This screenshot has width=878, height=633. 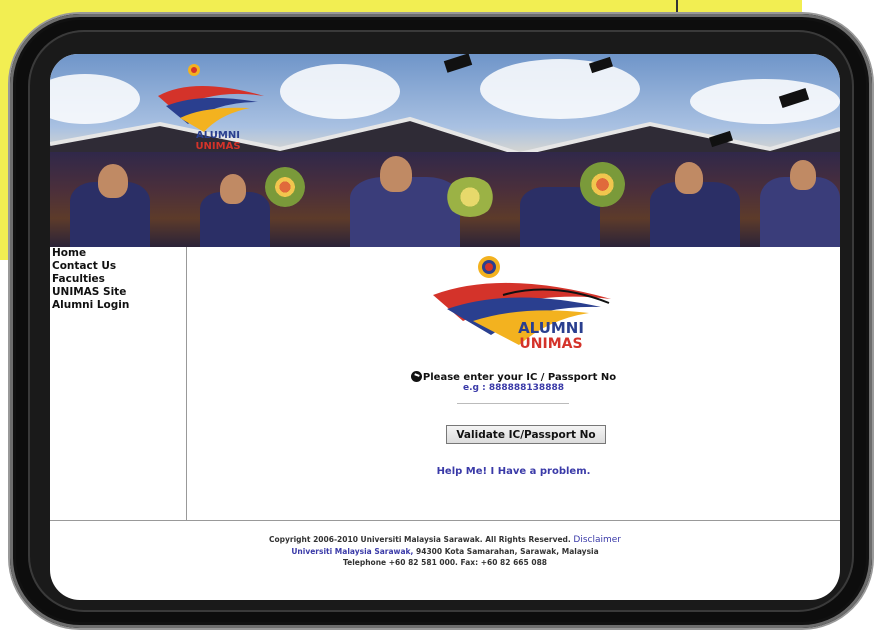 I want to click on footer-divider, so click(x=445, y=520).